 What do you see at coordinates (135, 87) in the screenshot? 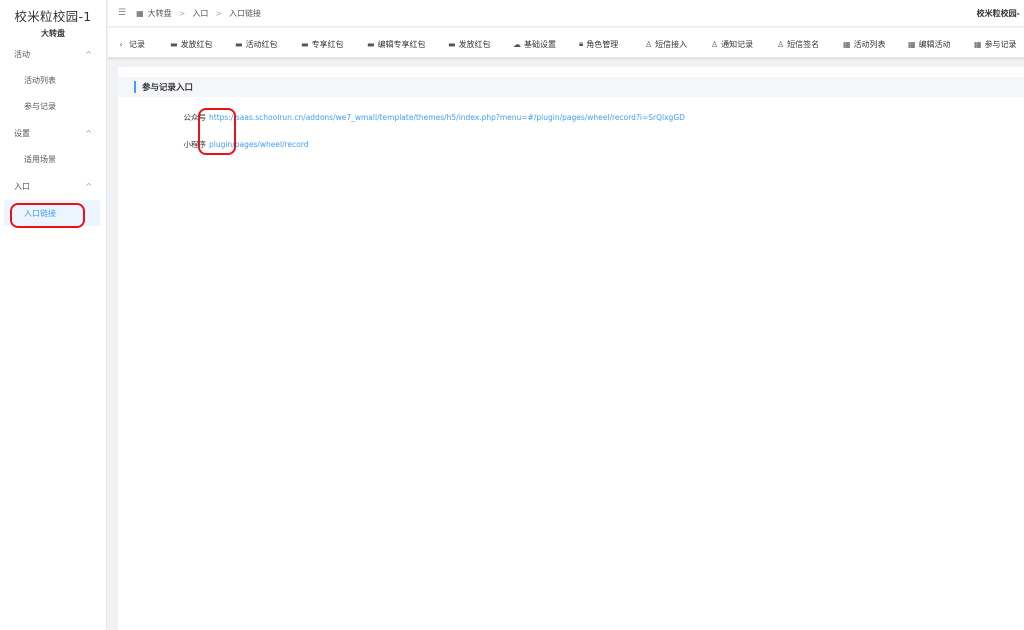
I see `header-accent-bar` at bounding box center [135, 87].